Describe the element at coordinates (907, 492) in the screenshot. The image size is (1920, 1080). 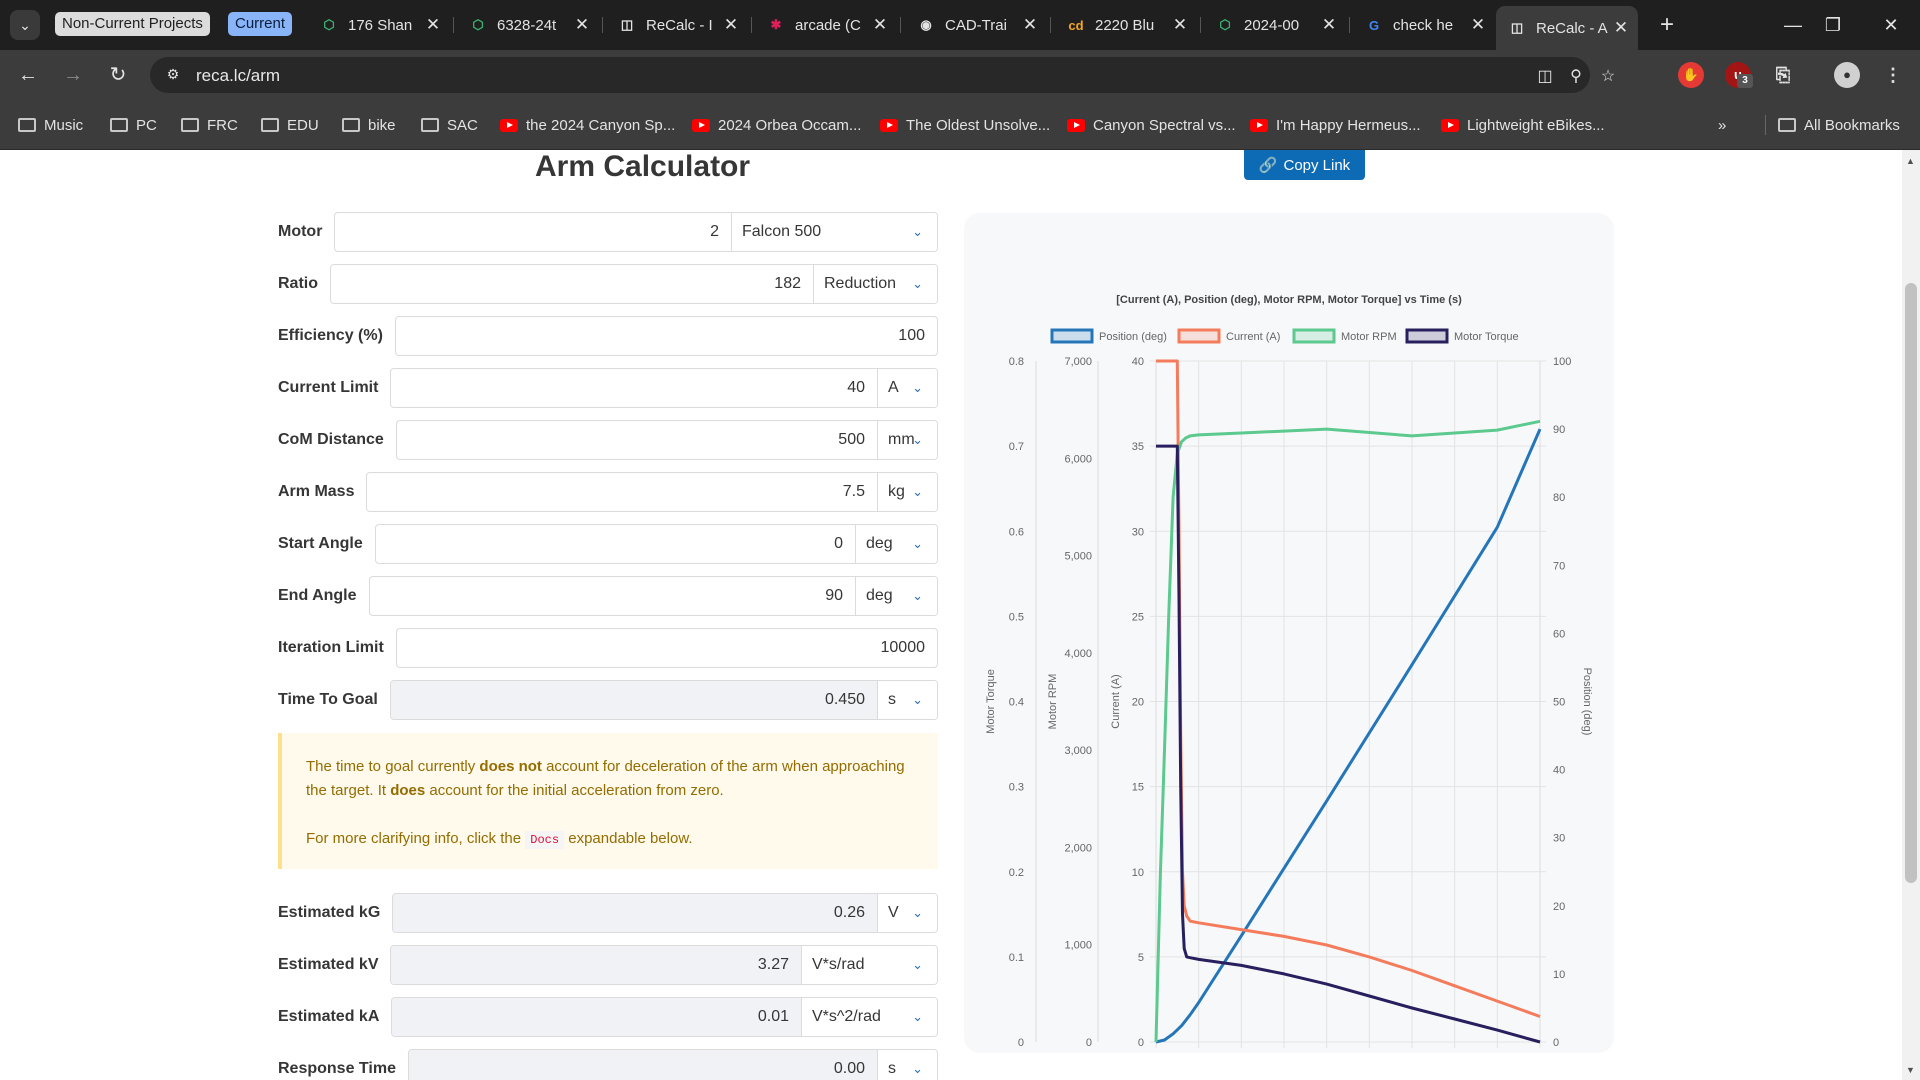
I see `unit-select: kg ⌄` at that location.